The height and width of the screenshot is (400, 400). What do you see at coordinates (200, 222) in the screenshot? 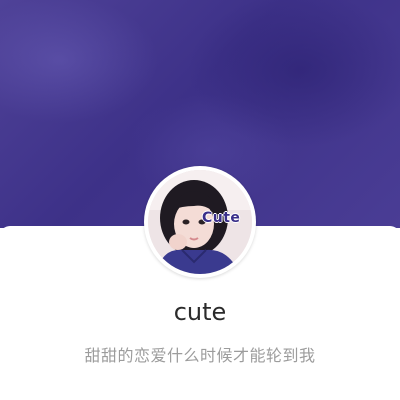
I see `avatar: Cute` at bounding box center [200, 222].